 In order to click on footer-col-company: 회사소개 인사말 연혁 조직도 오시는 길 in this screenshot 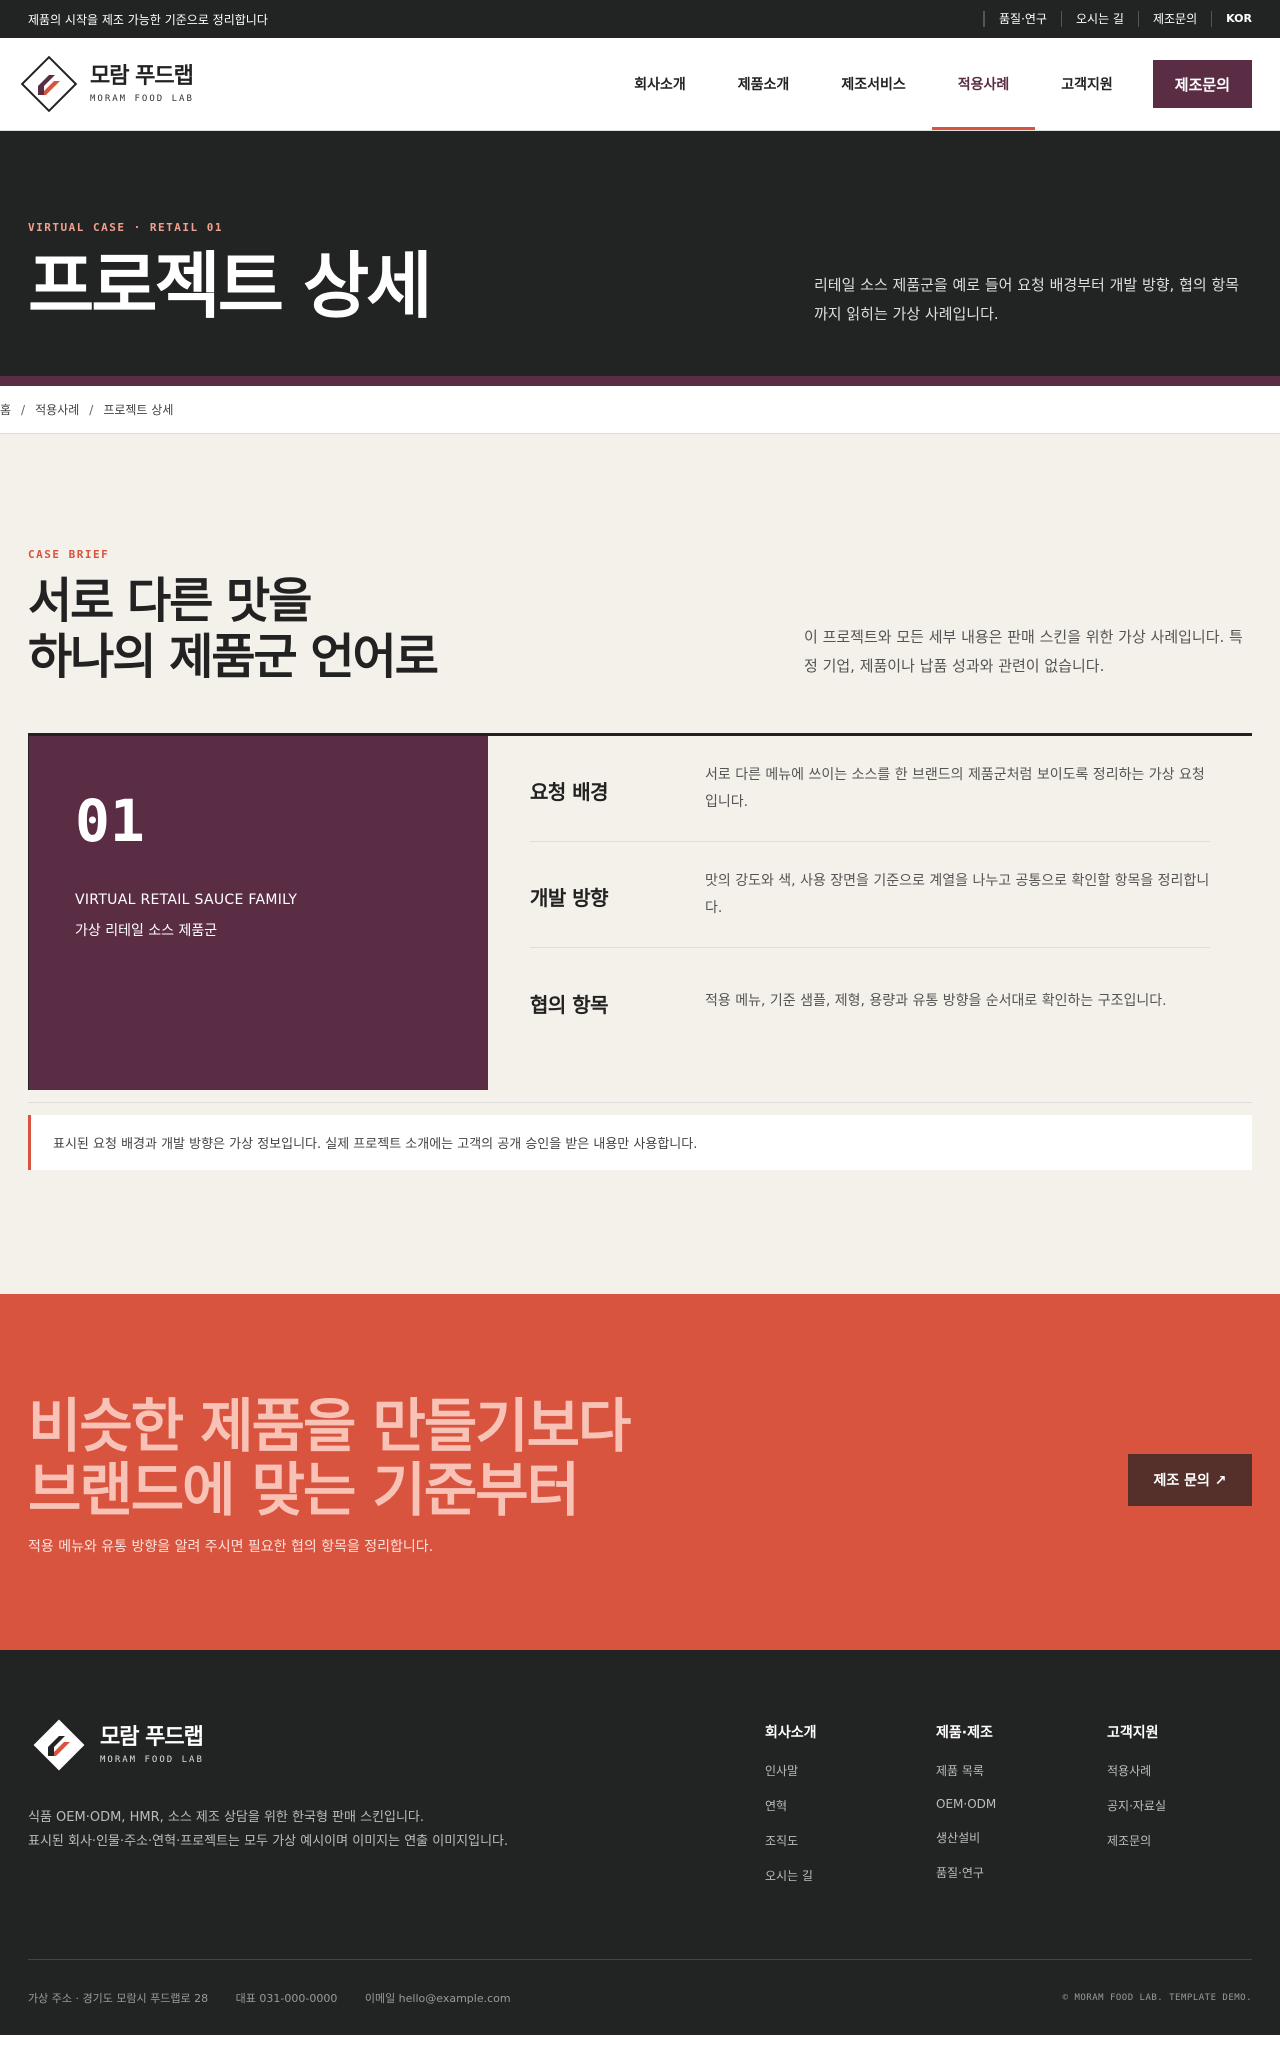, I will do `click(850, 1808)`.